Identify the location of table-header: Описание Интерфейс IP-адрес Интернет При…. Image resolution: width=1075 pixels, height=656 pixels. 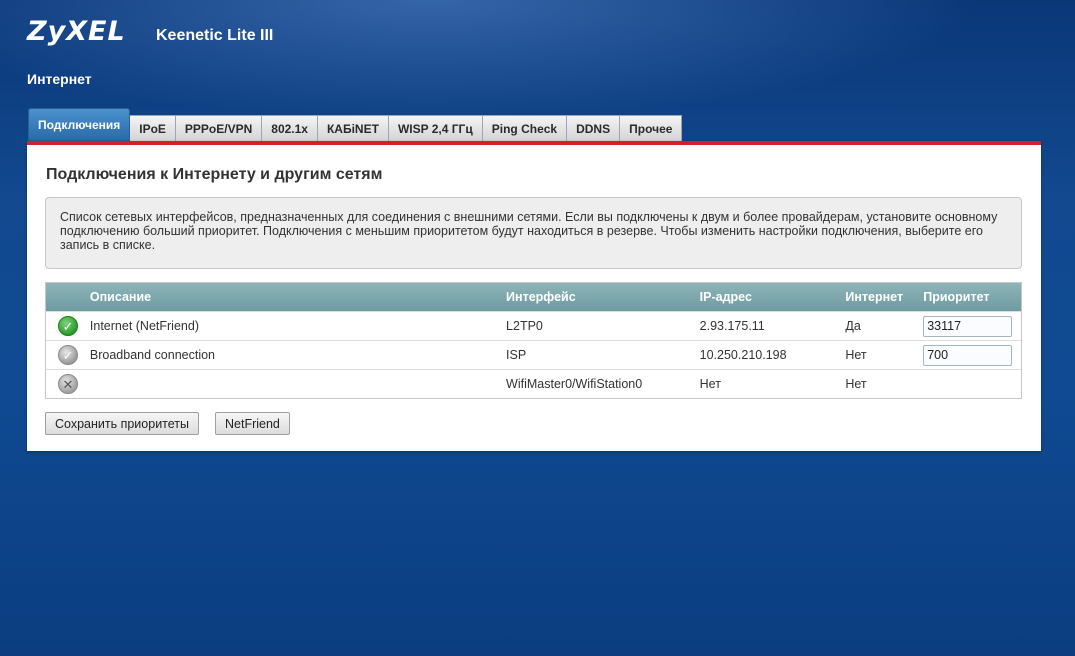
(533, 297).